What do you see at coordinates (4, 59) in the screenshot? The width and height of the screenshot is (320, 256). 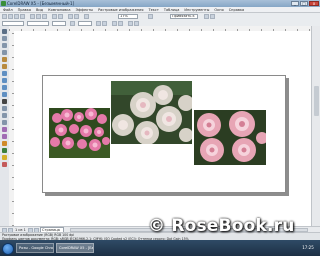 I see `freehand-tool-icon` at bounding box center [4, 59].